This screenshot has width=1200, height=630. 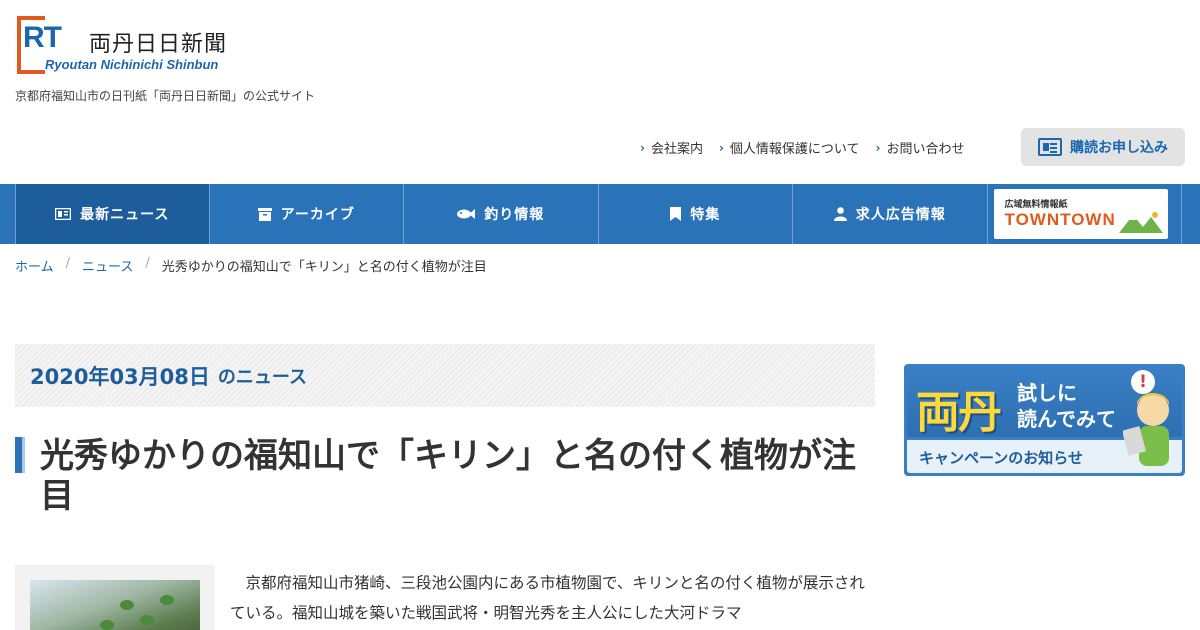 What do you see at coordinates (840, 214) in the screenshot?
I see `person-icon` at bounding box center [840, 214].